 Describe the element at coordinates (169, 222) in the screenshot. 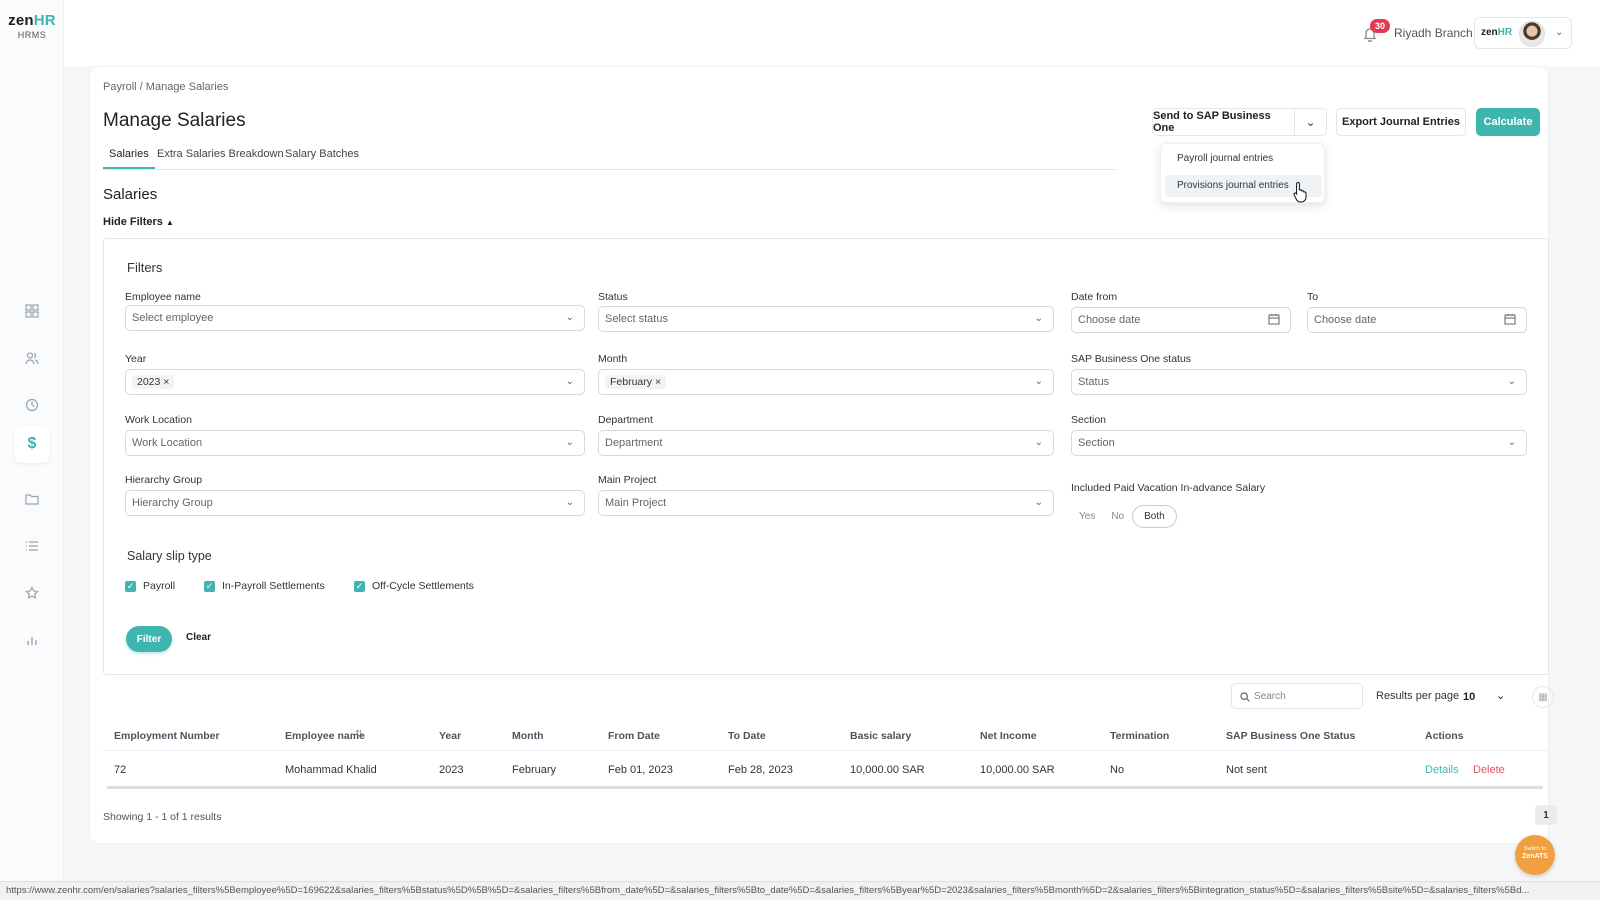

I see `caret-up-icon: ▲` at that location.